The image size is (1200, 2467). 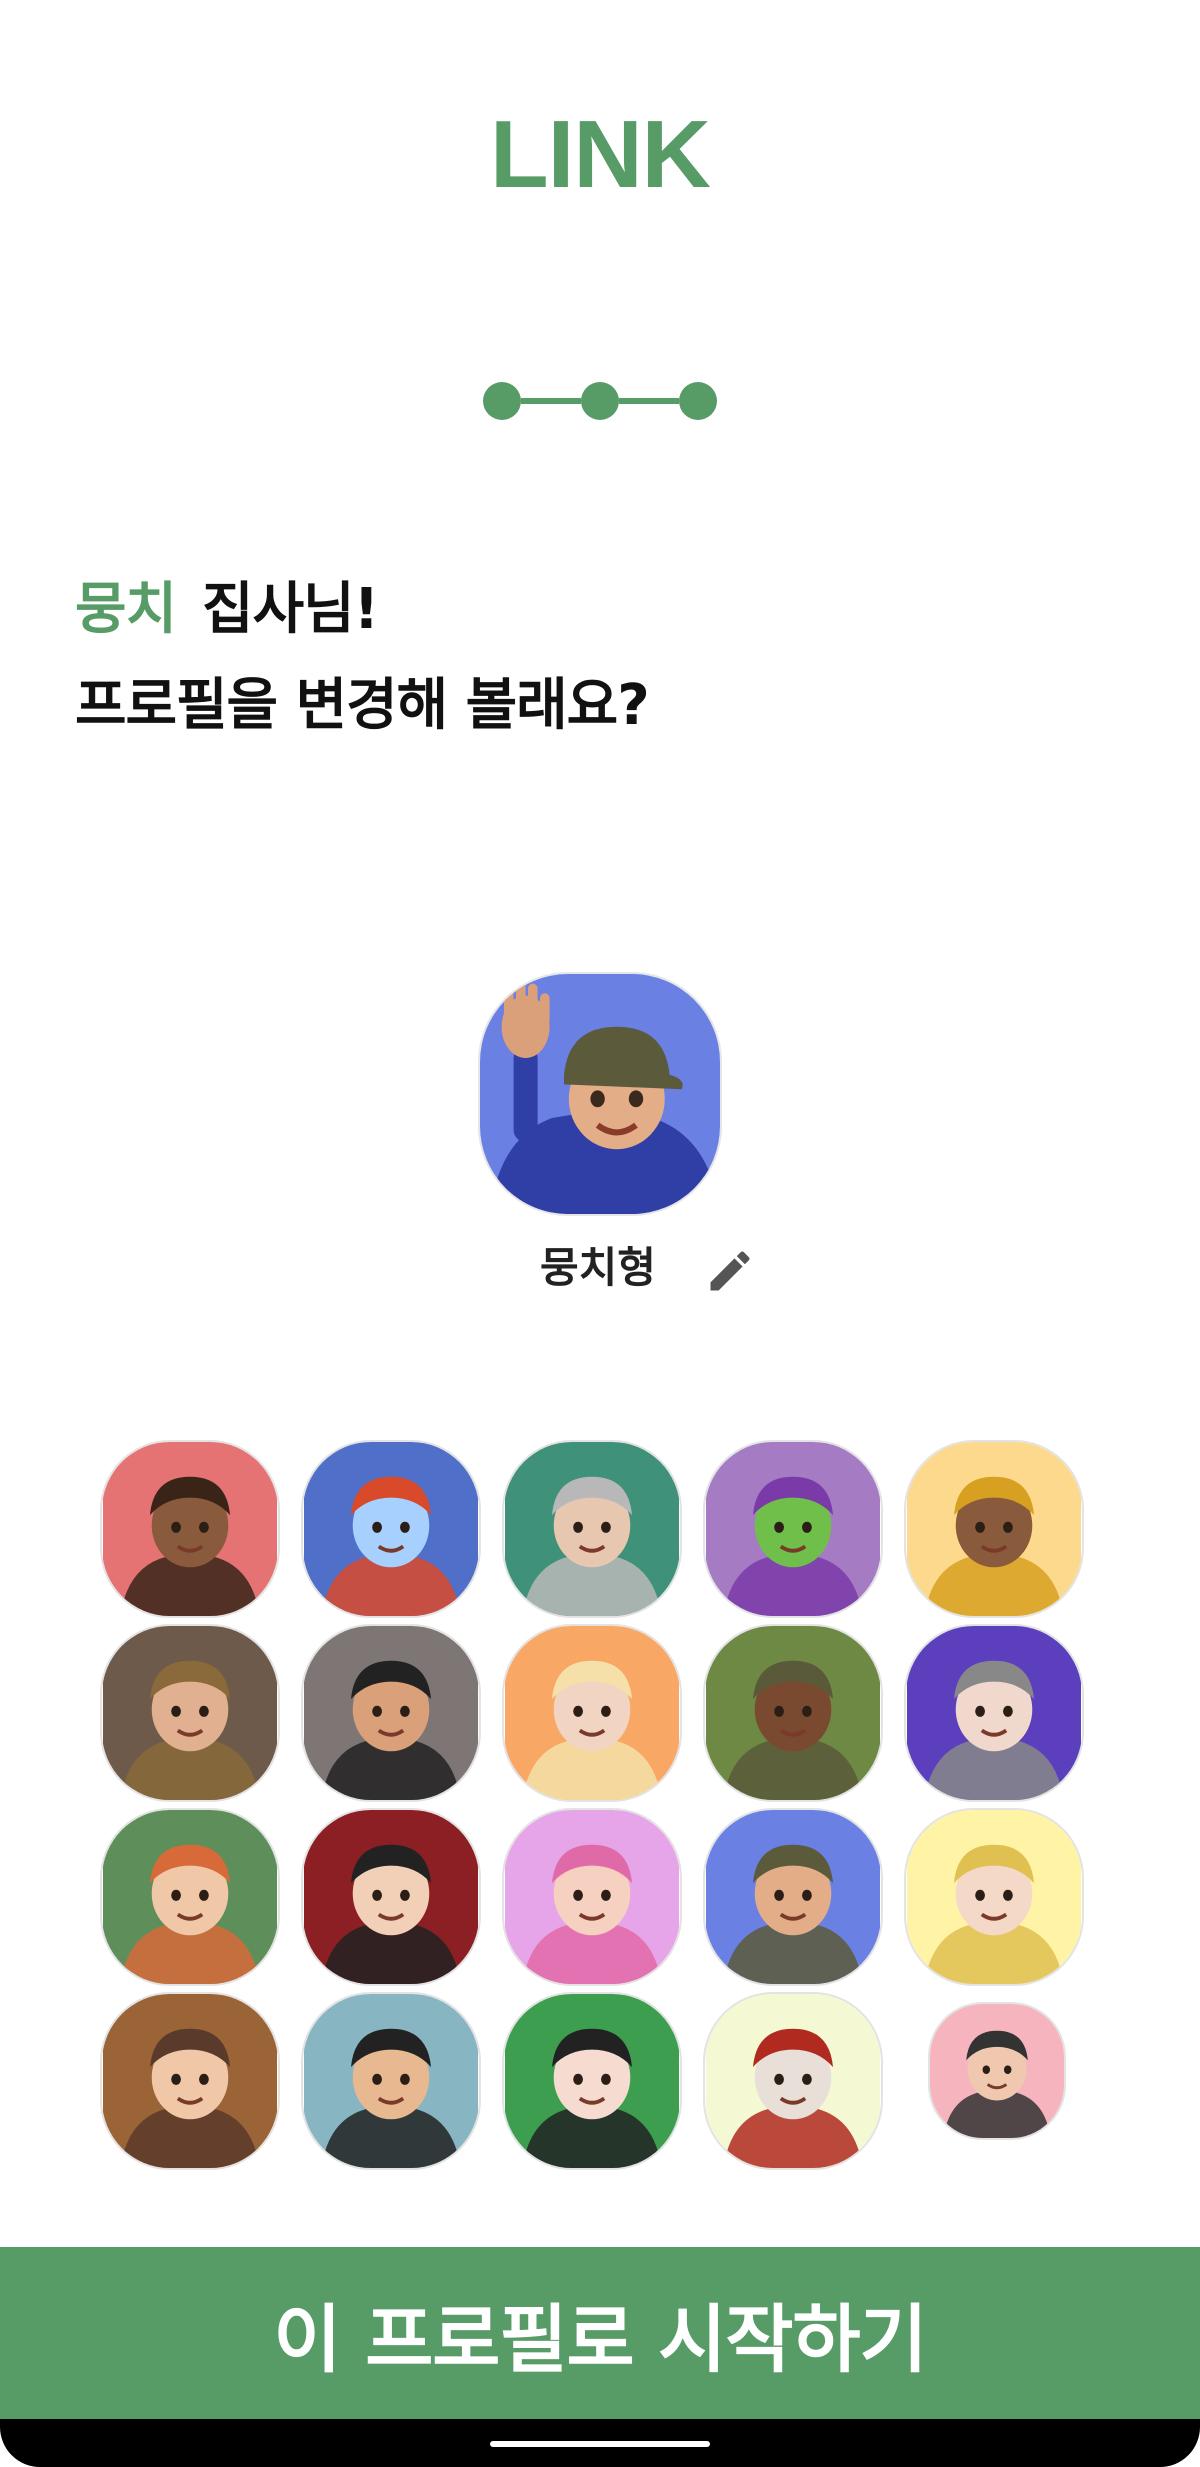 What do you see at coordinates (600, 154) in the screenshot?
I see `app-title: LINK` at bounding box center [600, 154].